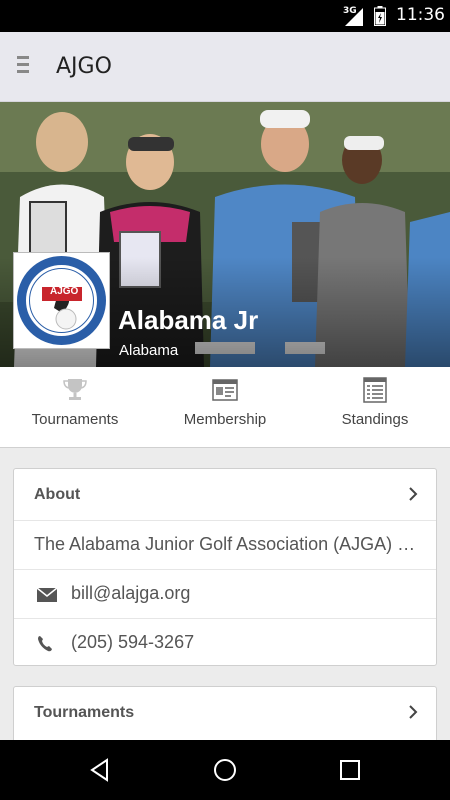  What do you see at coordinates (45, 644) in the screenshot?
I see `phone-icon` at bounding box center [45, 644].